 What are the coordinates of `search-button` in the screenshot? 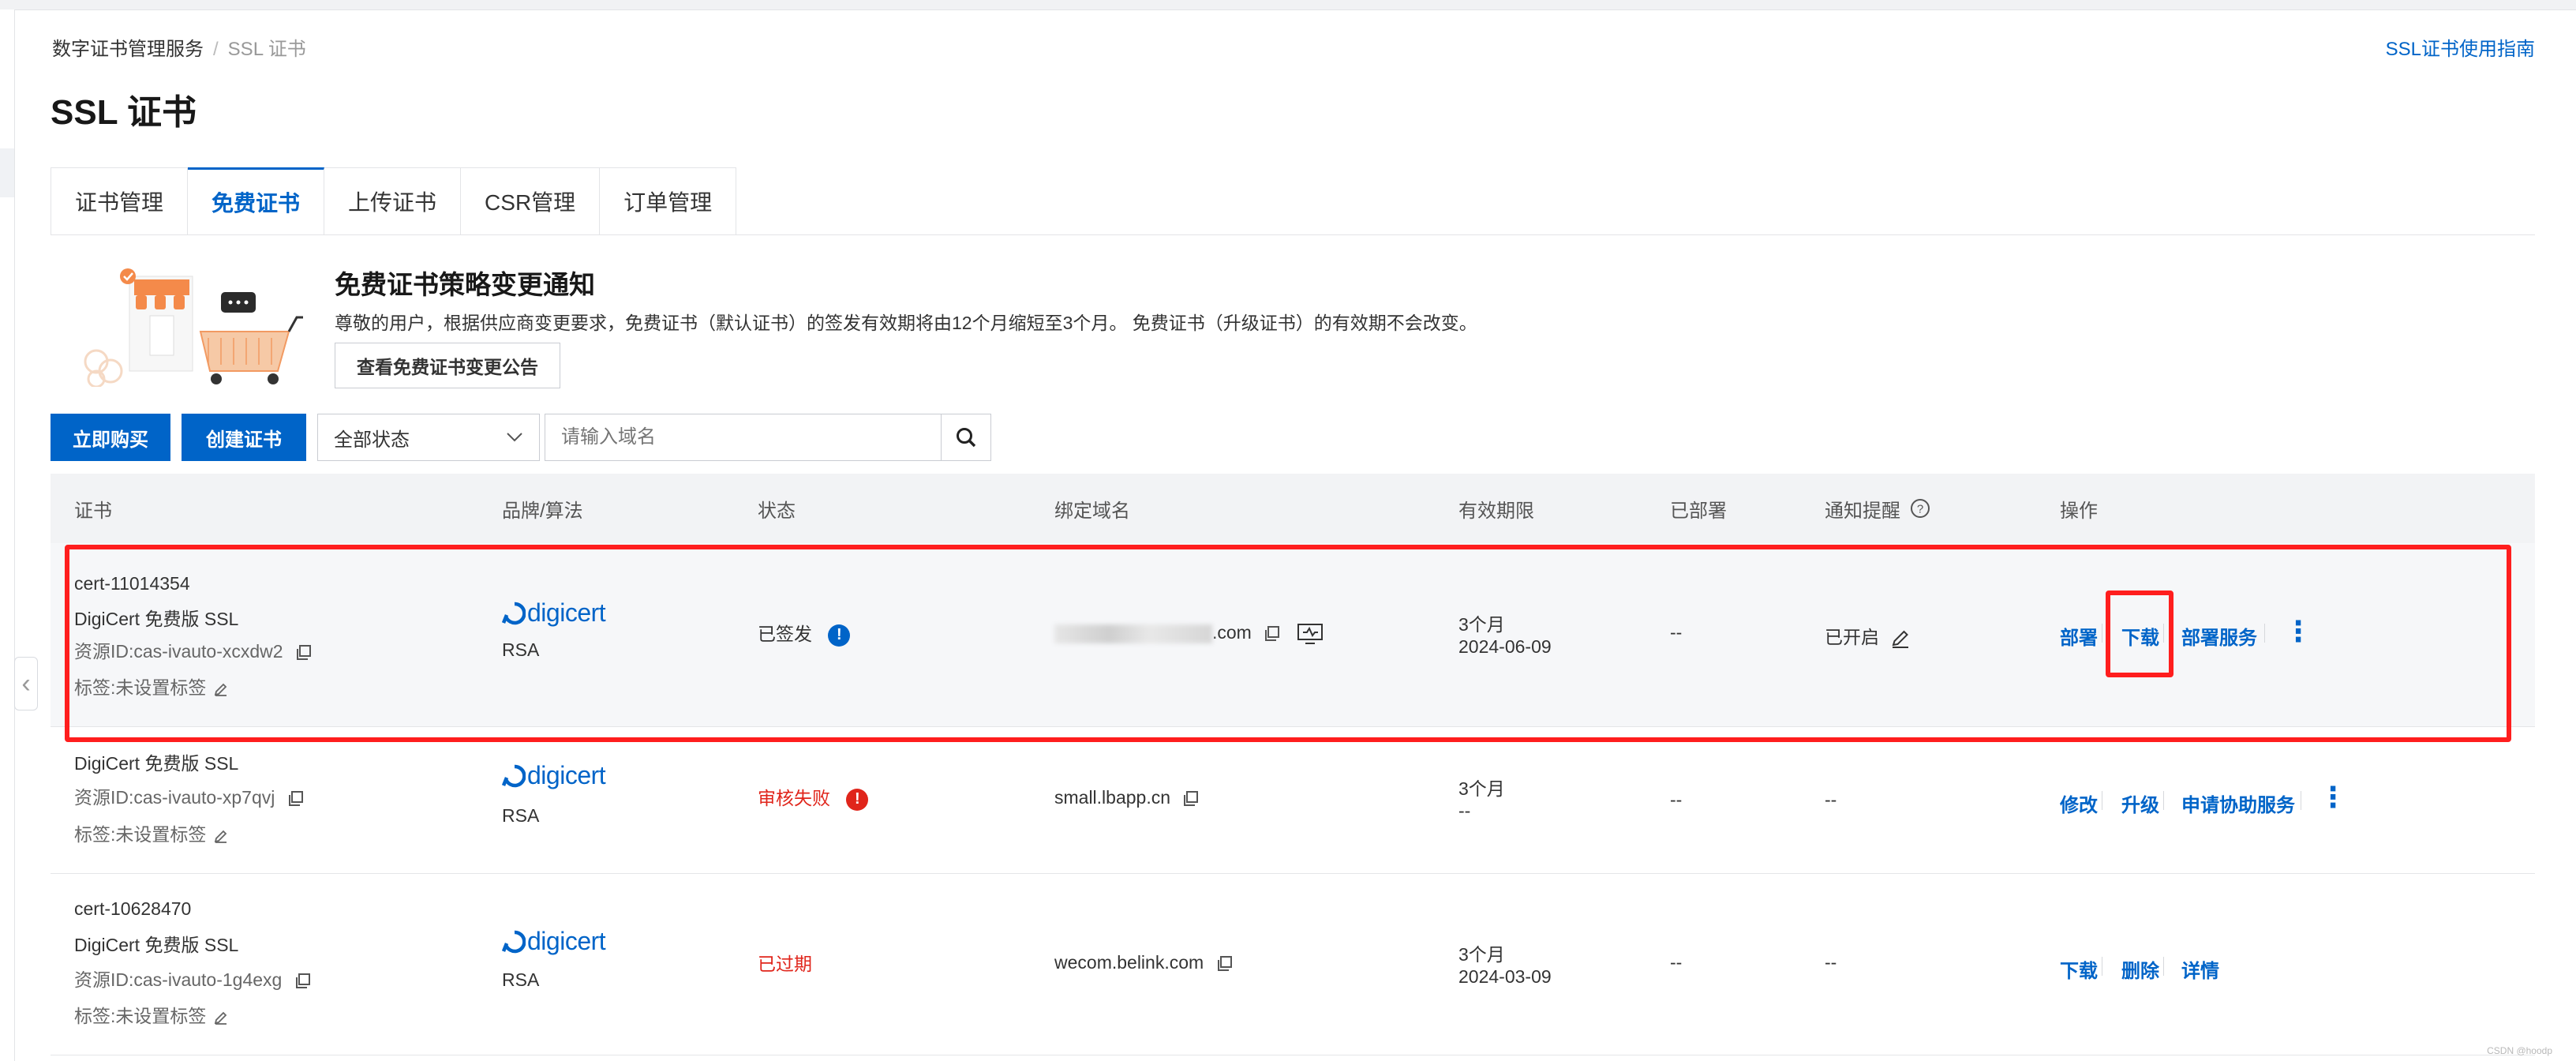 It's located at (965, 437).